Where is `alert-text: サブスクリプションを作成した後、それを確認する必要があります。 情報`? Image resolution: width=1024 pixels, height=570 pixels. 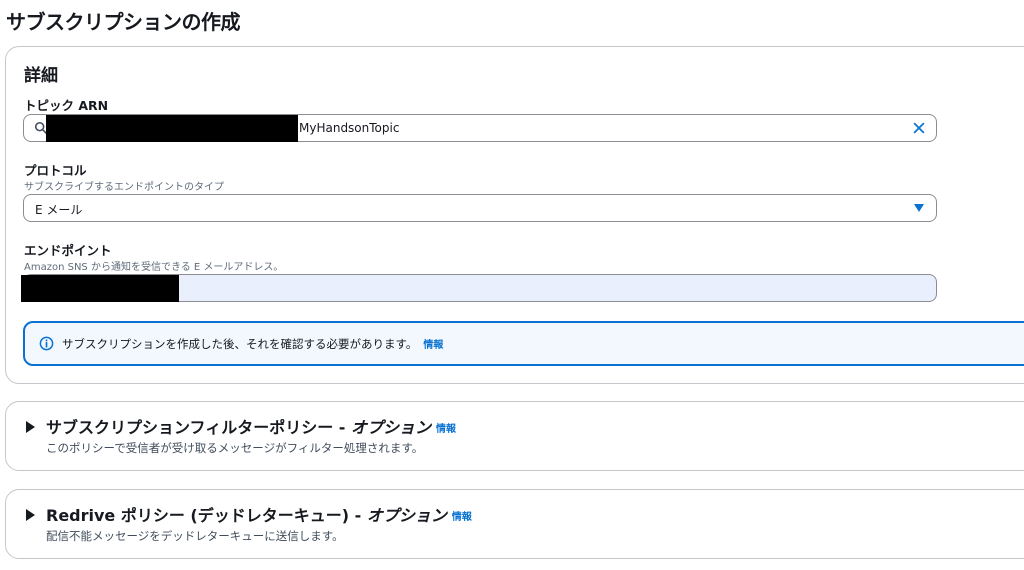
alert-text: サブスクリプションを作成した後、それを確認する必要があります。 情報 is located at coordinates (252, 344).